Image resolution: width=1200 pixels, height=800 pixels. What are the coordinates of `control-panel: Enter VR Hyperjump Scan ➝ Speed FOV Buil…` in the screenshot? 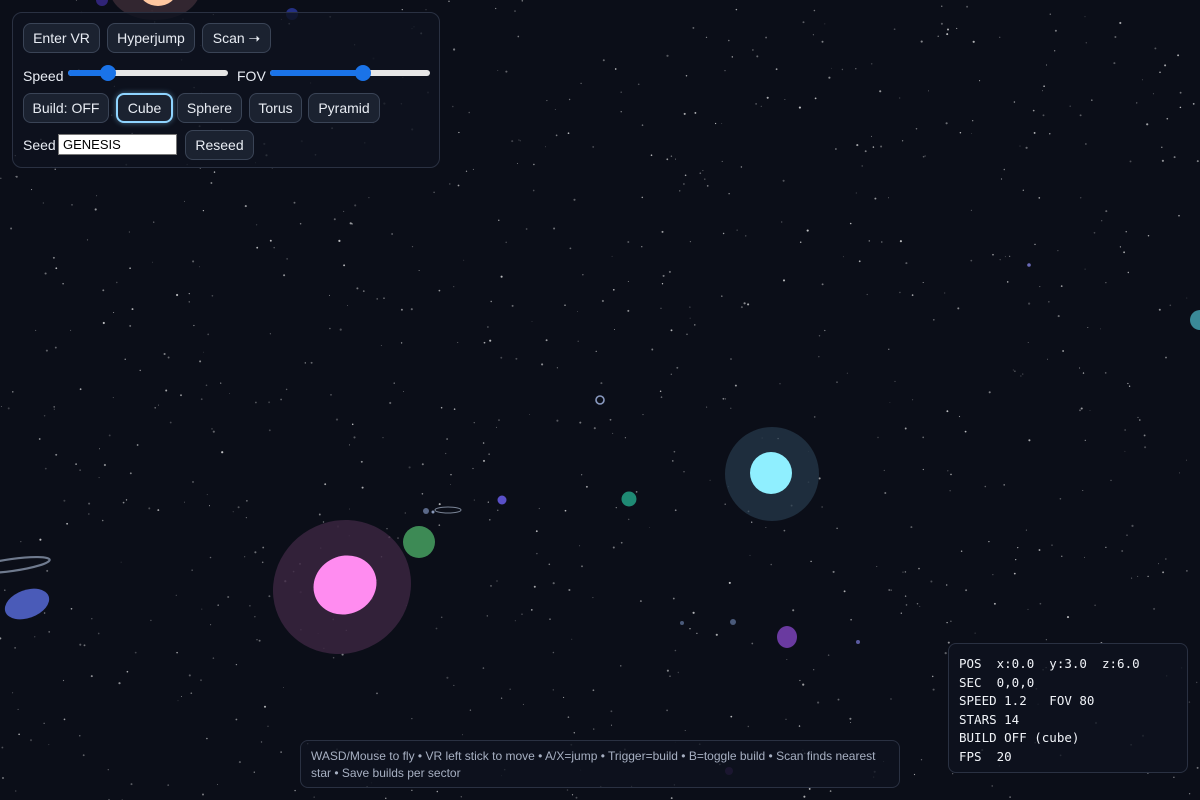 It's located at (226, 90).